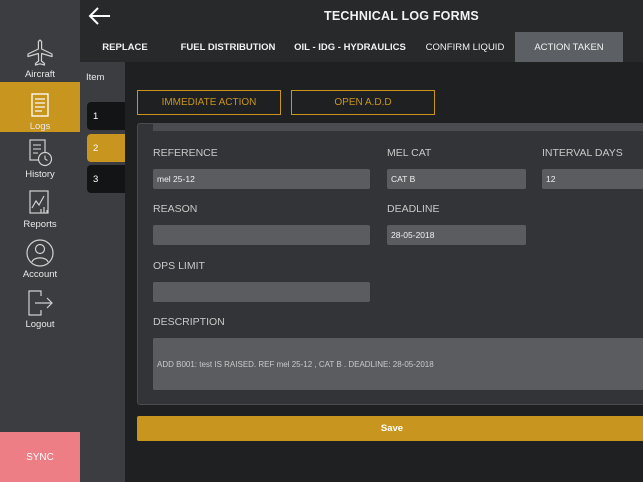  I want to click on tab-replace: REPLACE, so click(125, 47).